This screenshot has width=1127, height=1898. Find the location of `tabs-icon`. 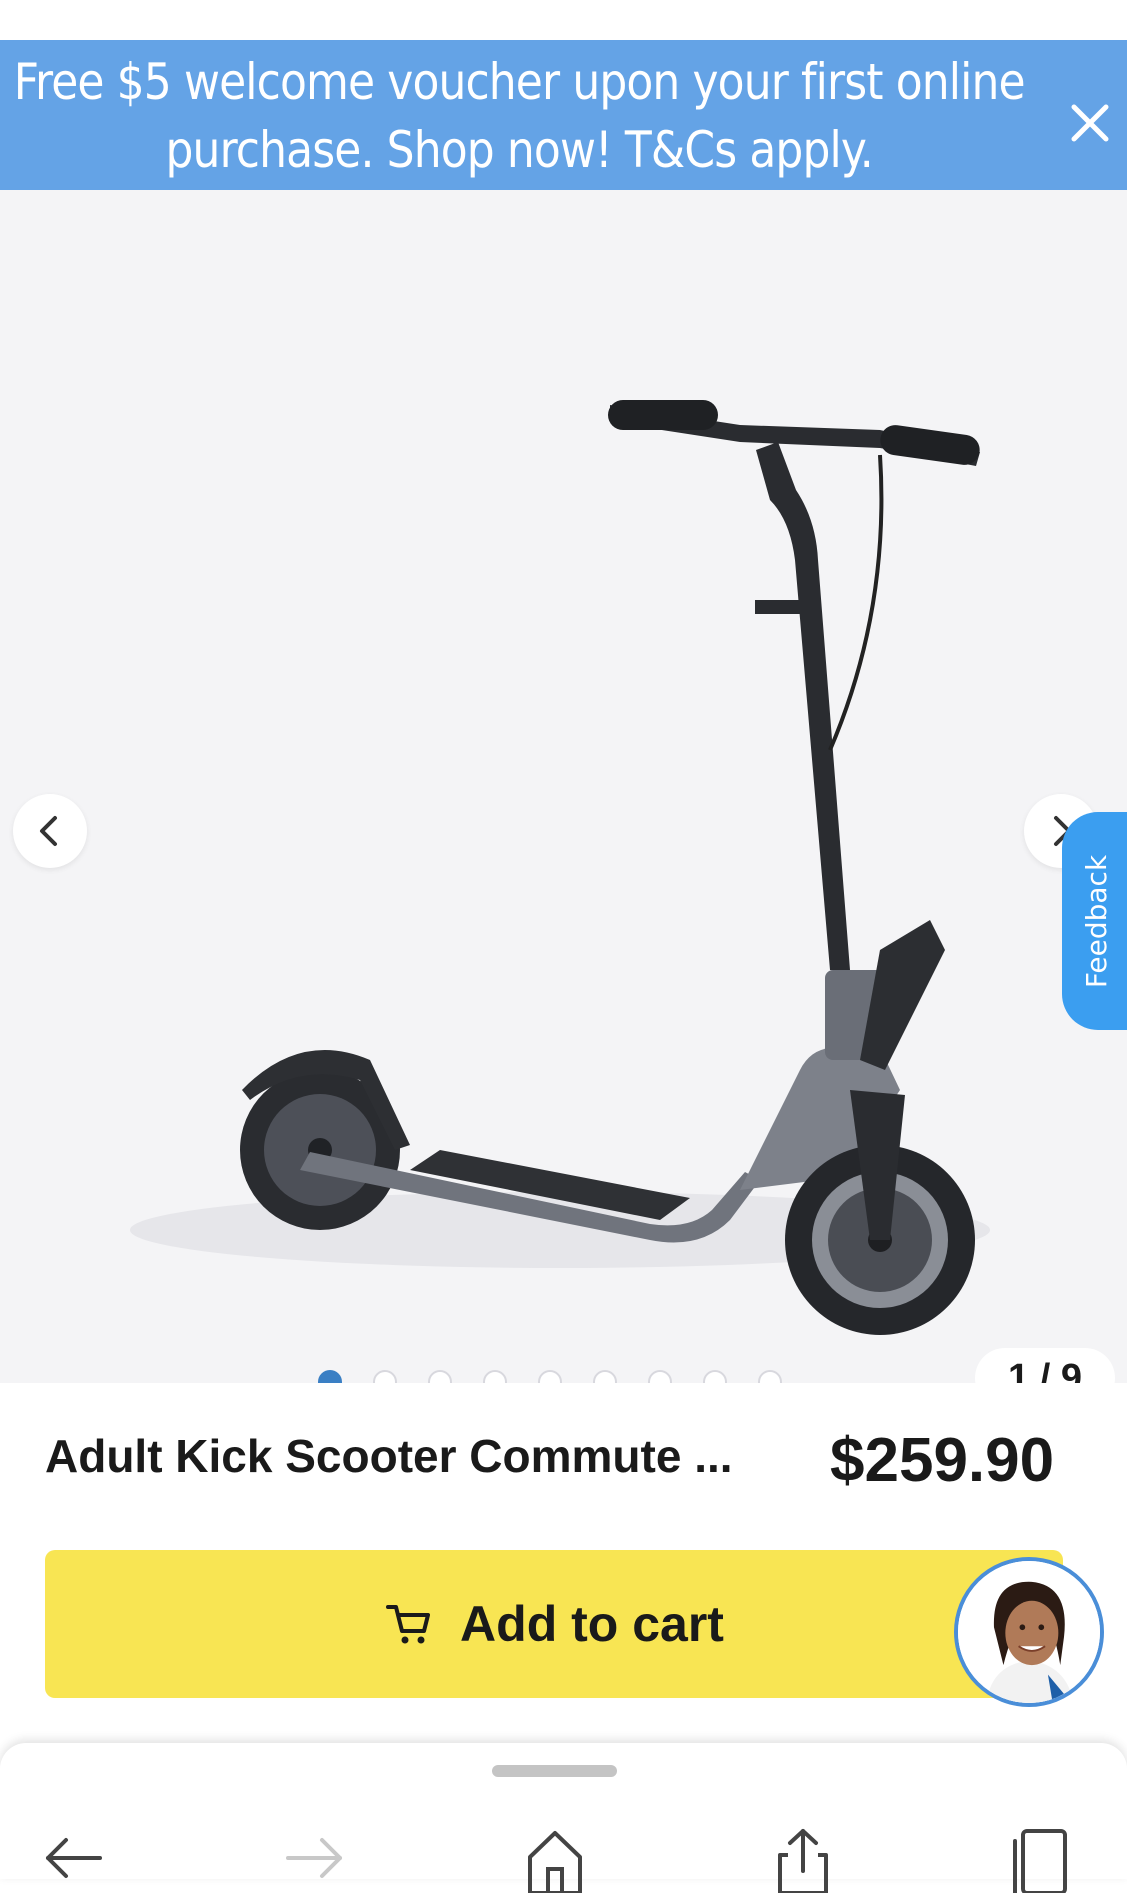

tabs-icon is located at coordinates (1040, 1862).